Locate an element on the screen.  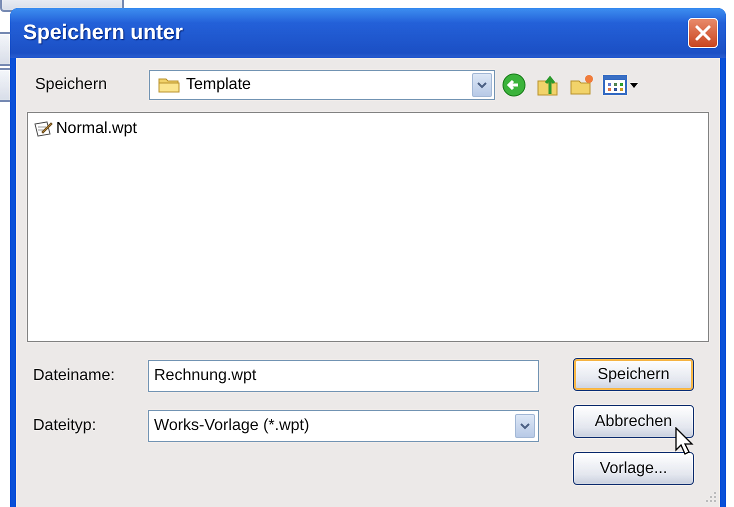
window-title: Speichern unter is located at coordinates (103, 33).